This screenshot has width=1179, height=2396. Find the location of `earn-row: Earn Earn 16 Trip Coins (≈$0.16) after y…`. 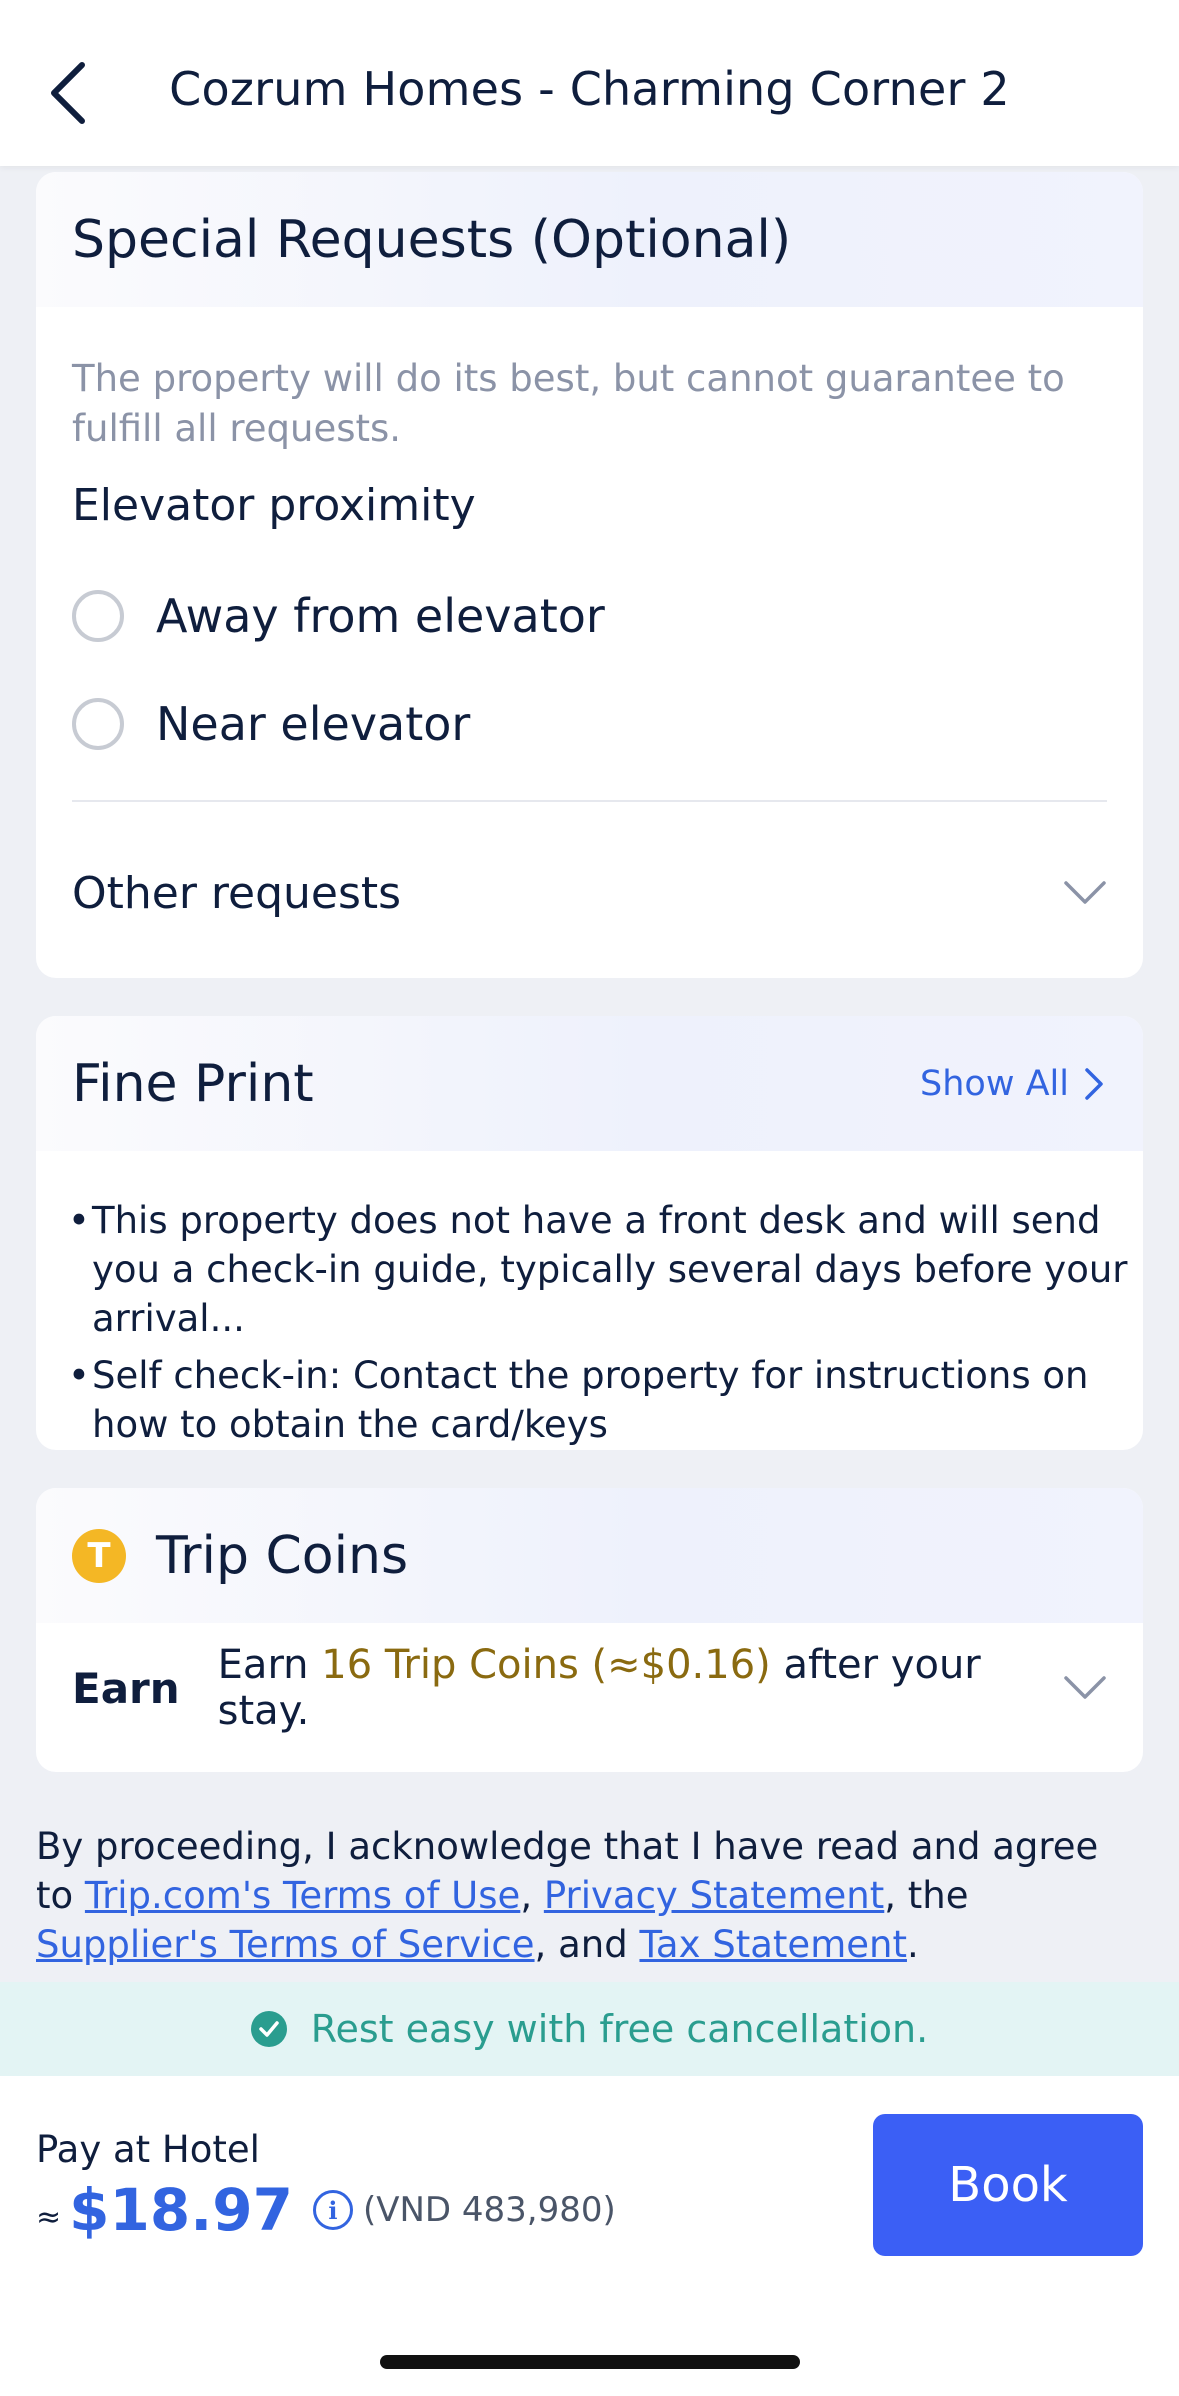

earn-row: Earn Earn 16 Trip Coins (≈$0.16) after y… is located at coordinates (589, 1688).